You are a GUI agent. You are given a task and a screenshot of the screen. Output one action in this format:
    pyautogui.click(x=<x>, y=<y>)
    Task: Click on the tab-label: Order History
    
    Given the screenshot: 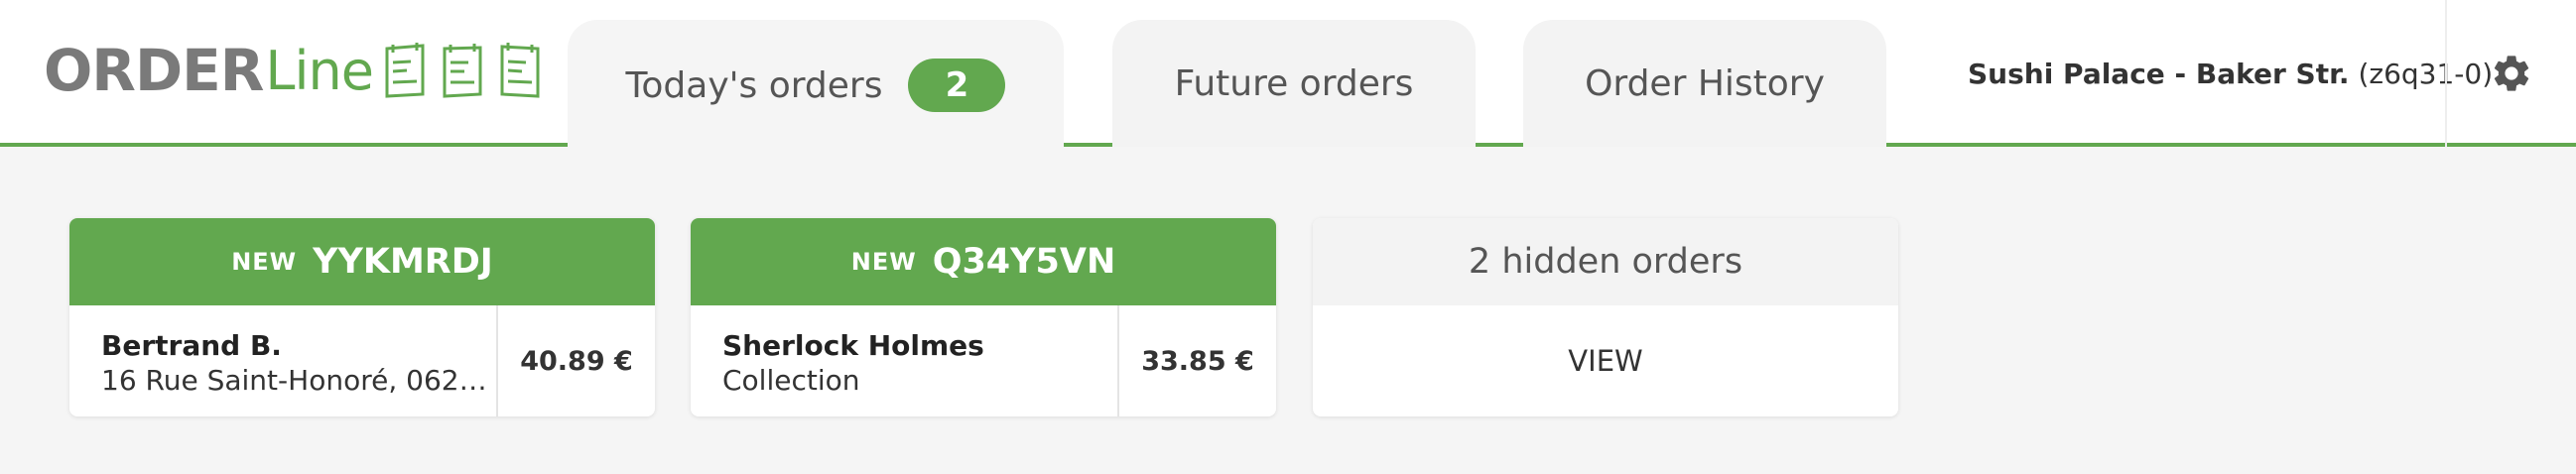 What is the action you would take?
    pyautogui.click(x=1705, y=83)
    